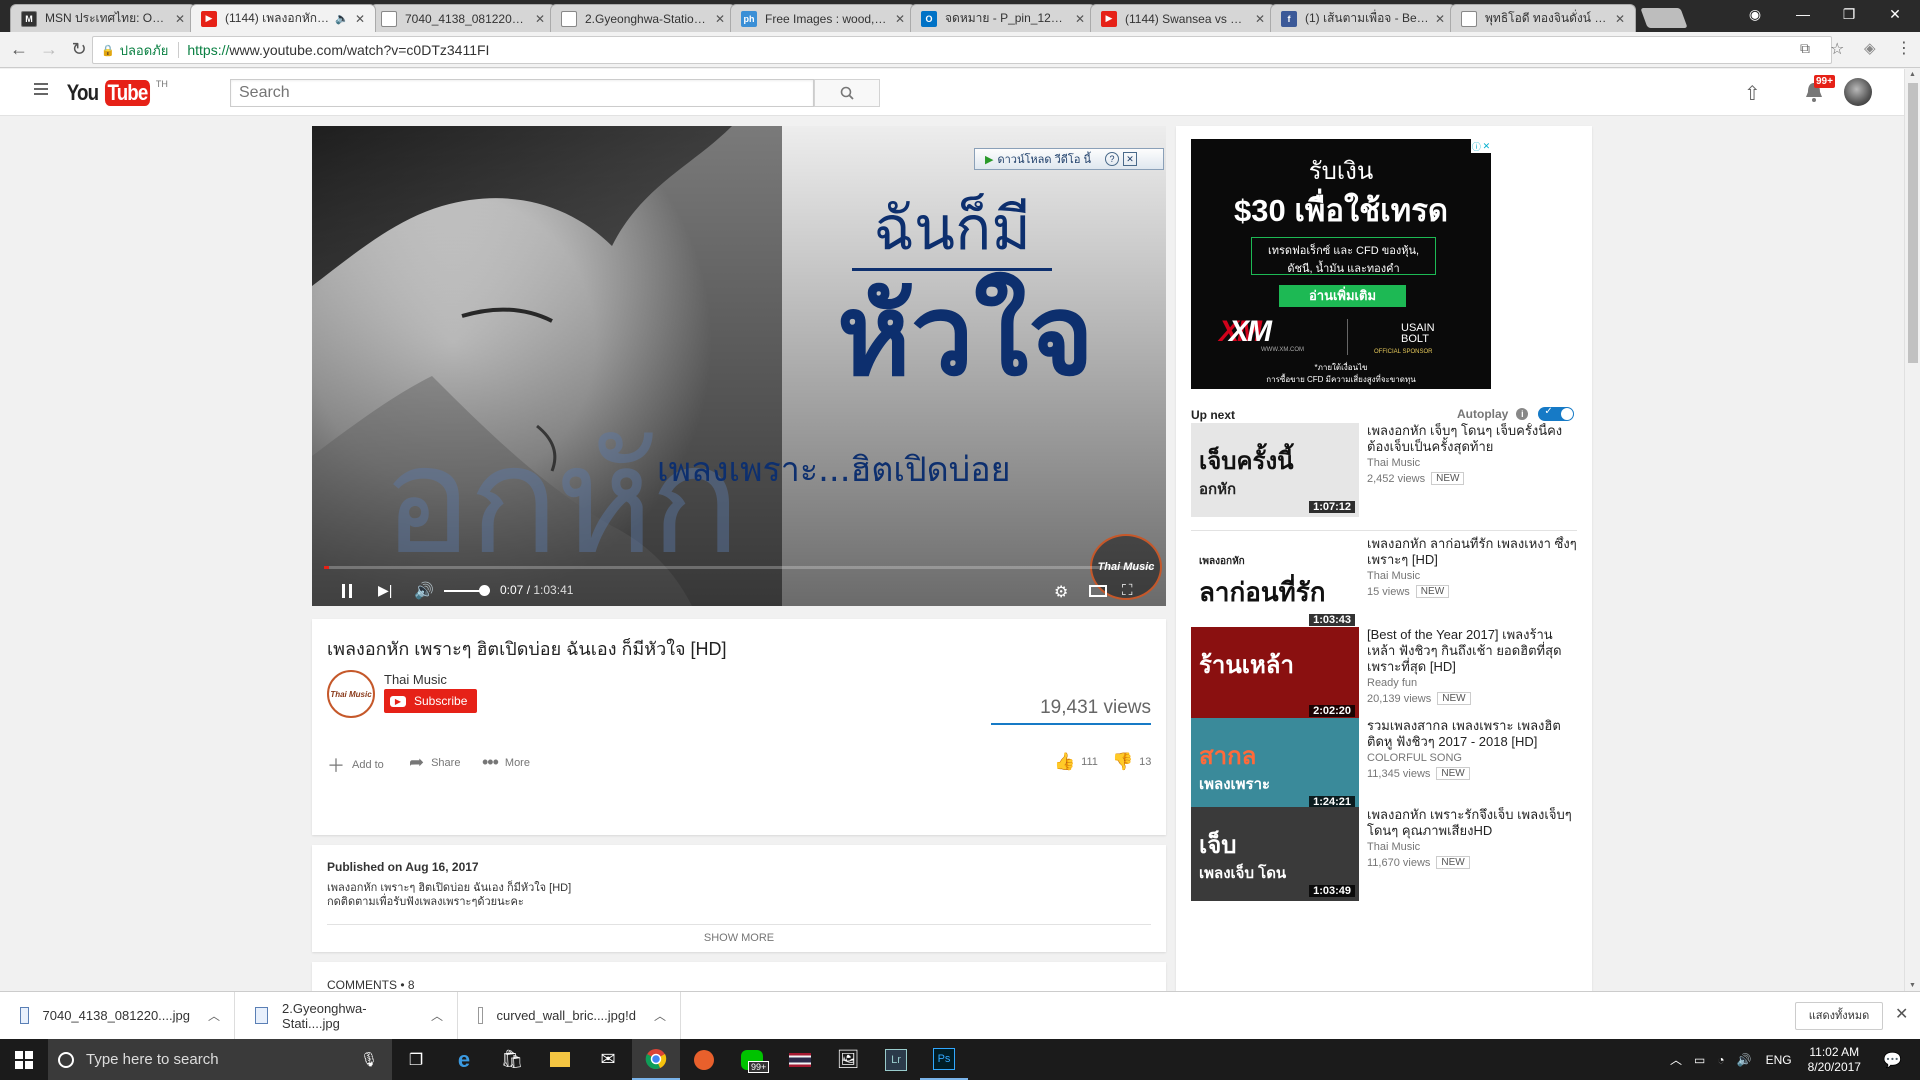 This screenshot has width=1920, height=1080. Describe the element at coordinates (1275, 583) in the screenshot. I see `video-thumbnail: ลาก่อนที่รัก เพลงอกหัก 1:03:43` at that location.